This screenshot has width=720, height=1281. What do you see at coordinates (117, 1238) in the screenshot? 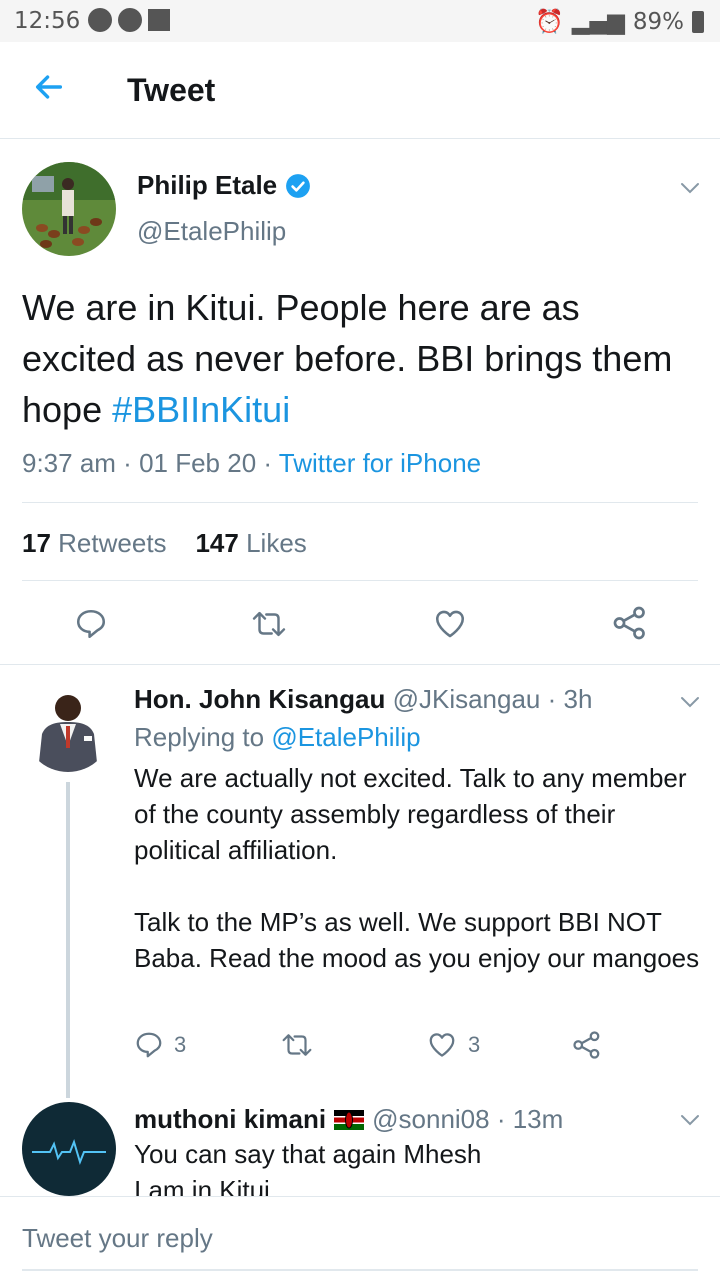
I see `reply-input: Tweet your reply` at bounding box center [117, 1238].